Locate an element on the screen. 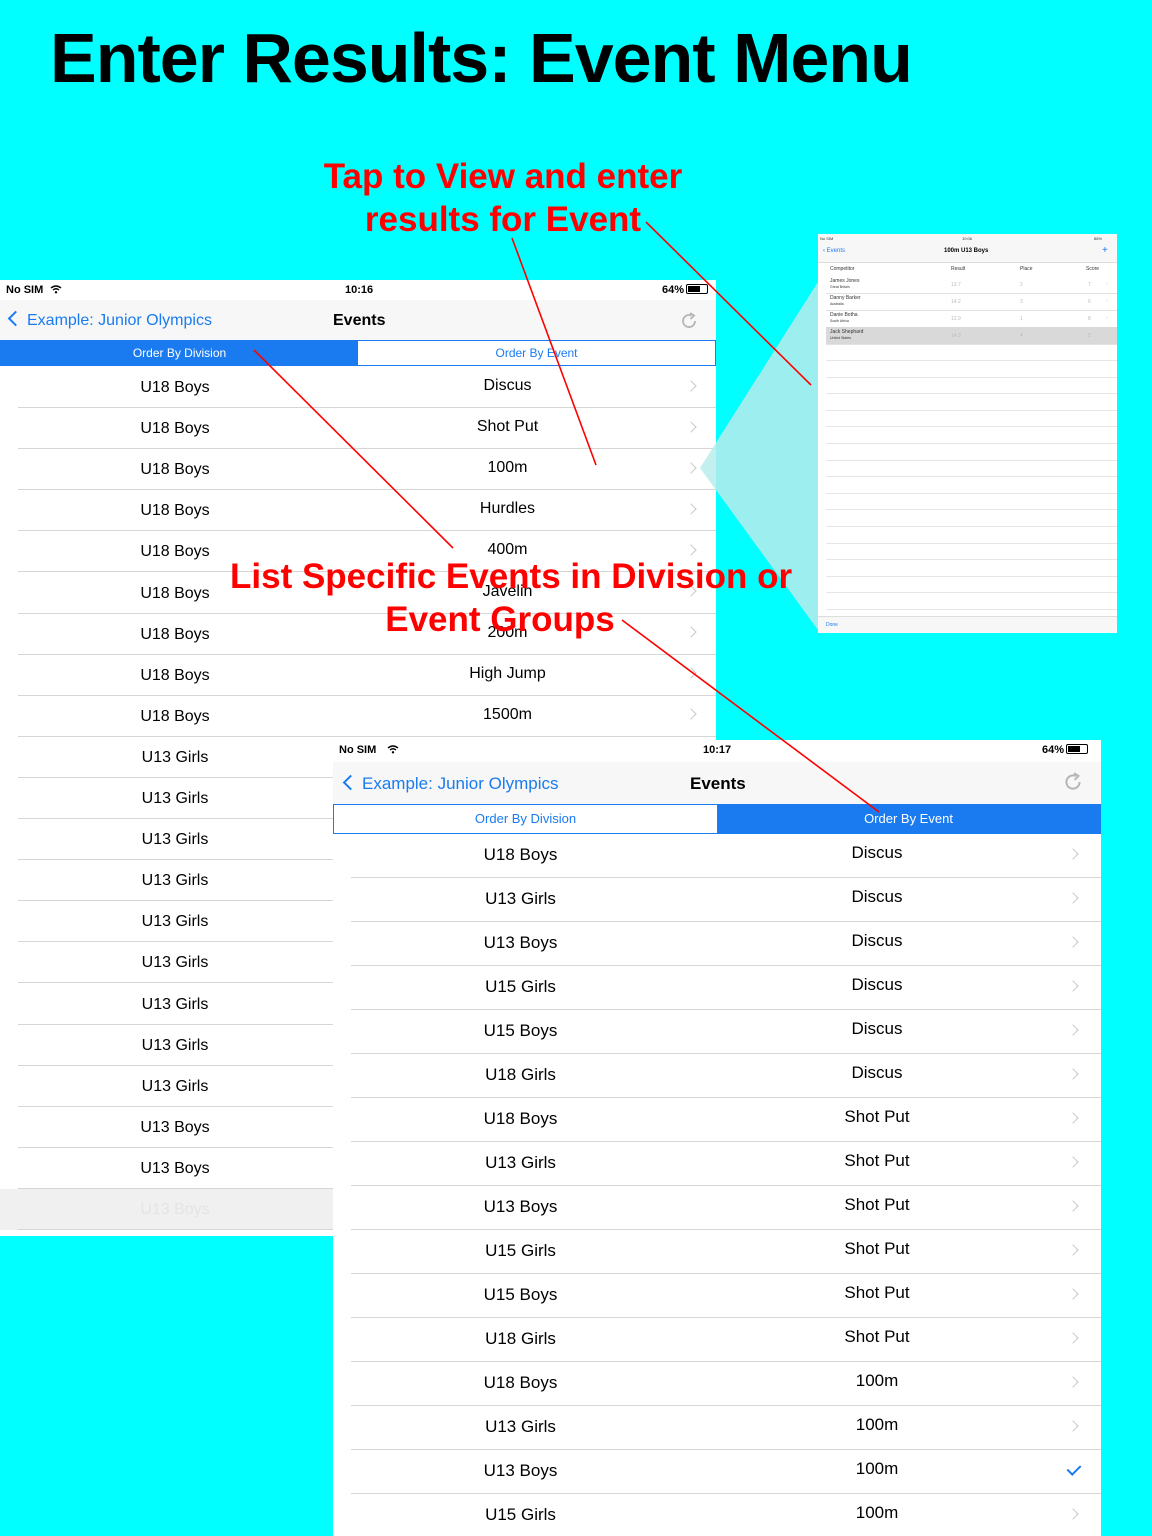 The image size is (1152, 1536). wifi-icon is located at coordinates (56, 289).